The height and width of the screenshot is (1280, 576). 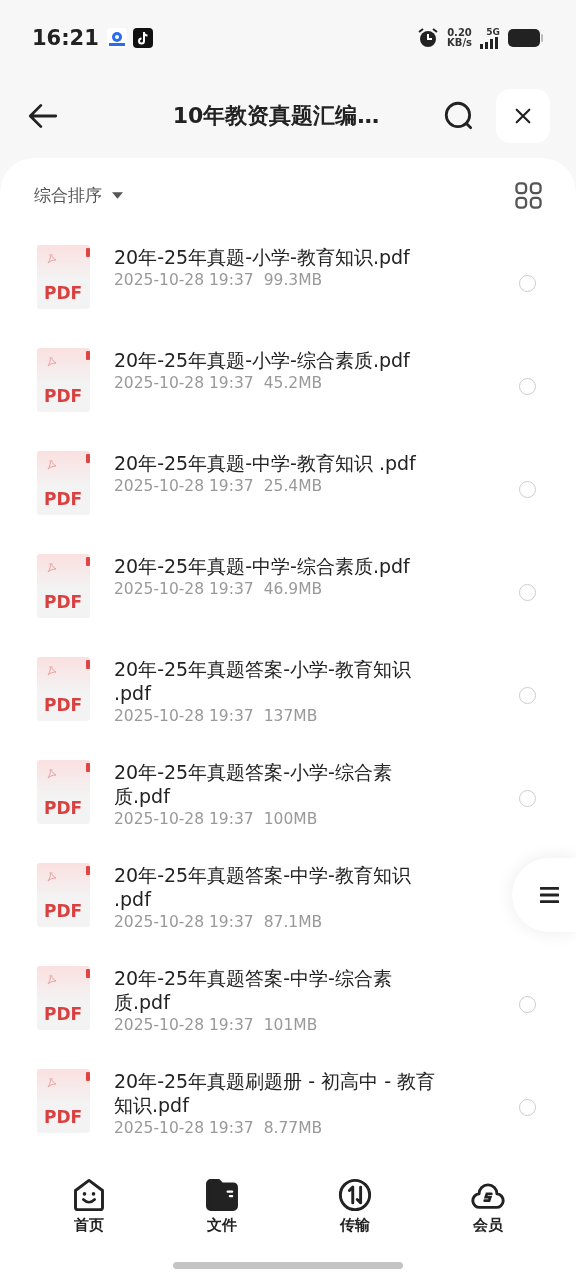 What do you see at coordinates (490, 42) in the screenshot?
I see `signal-icon` at bounding box center [490, 42].